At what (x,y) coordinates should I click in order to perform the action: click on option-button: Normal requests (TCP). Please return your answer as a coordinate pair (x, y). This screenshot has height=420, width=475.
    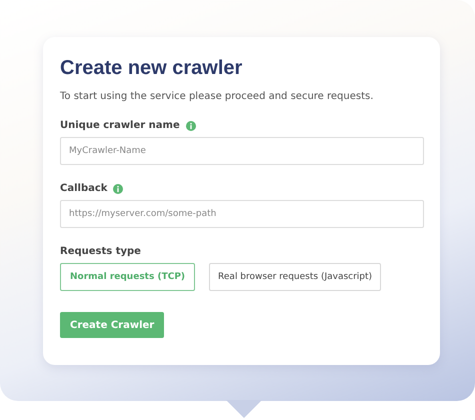
    Looking at the image, I should click on (128, 277).